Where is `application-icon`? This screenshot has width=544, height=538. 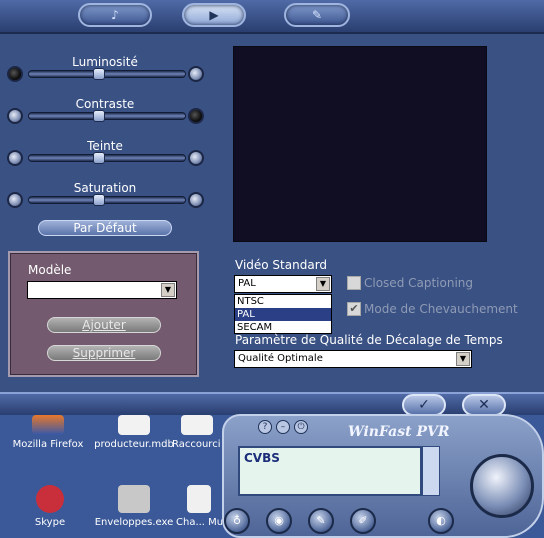
application-icon is located at coordinates (134, 499).